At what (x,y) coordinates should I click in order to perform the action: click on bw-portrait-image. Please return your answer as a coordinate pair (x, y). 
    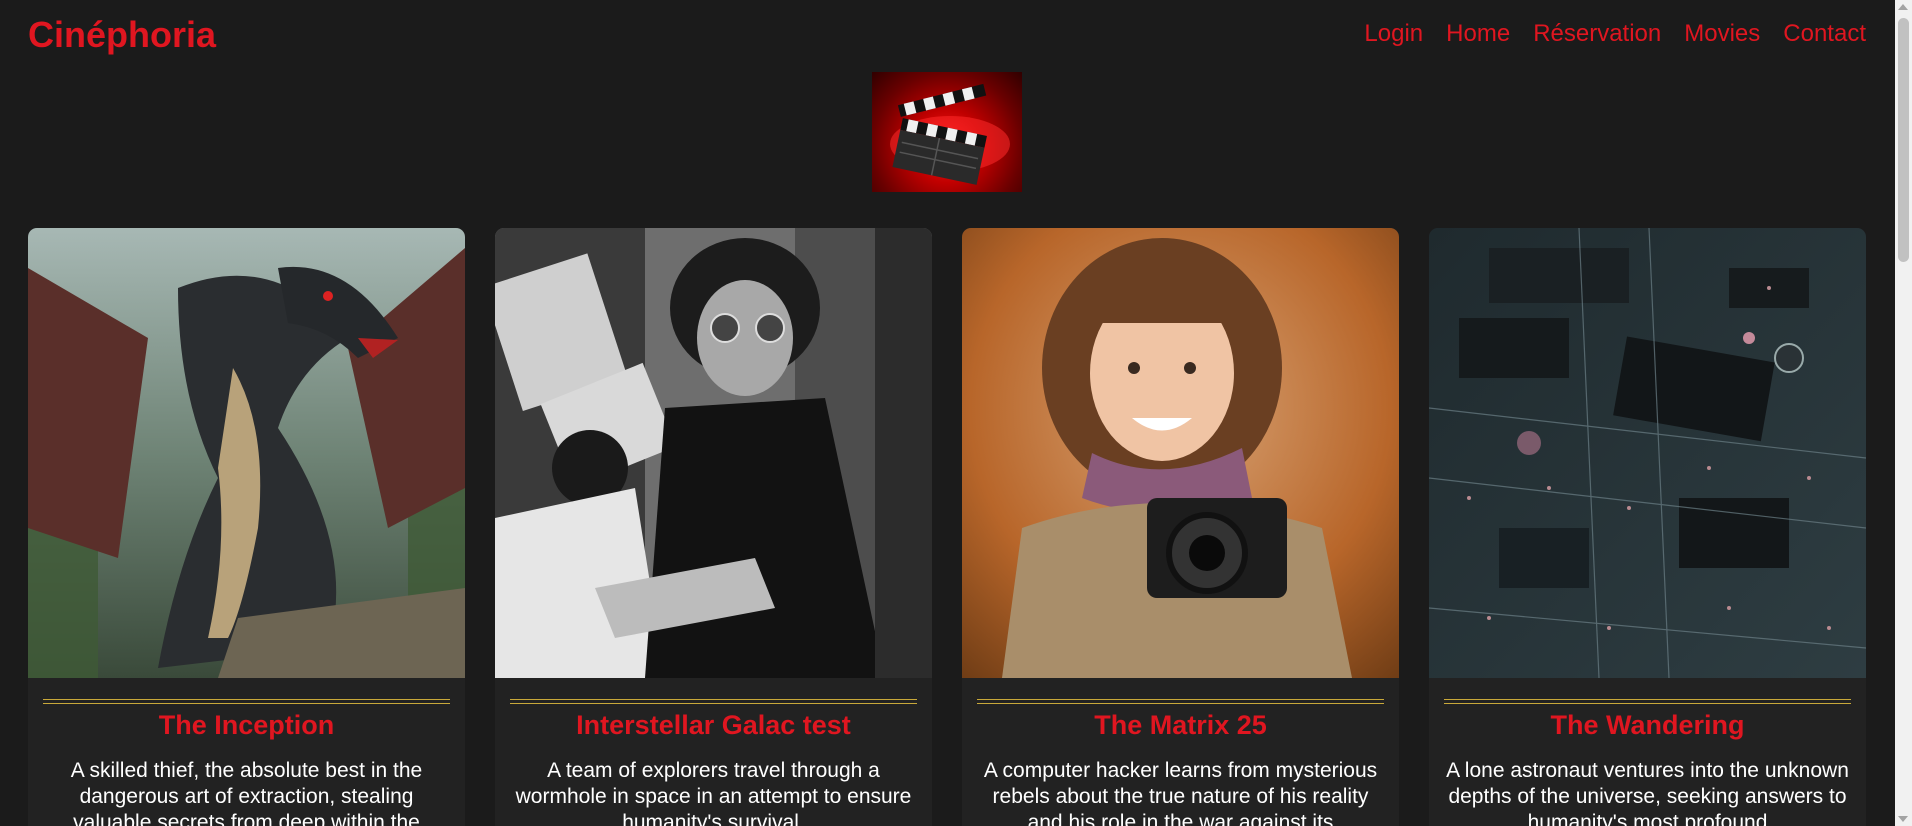
    Looking at the image, I should click on (713, 453).